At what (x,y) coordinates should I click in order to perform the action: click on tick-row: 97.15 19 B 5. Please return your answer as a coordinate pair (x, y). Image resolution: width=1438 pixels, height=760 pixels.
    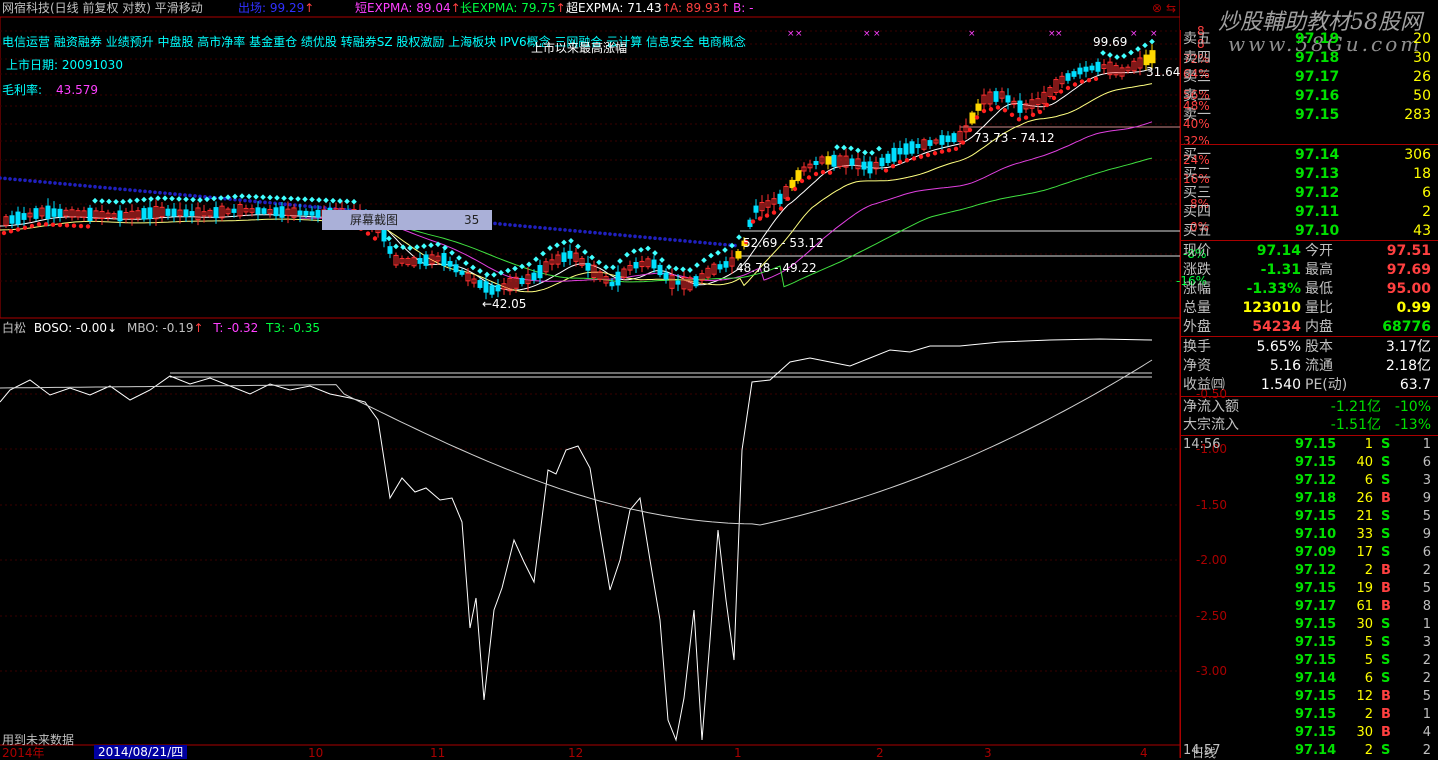
    Looking at the image, I should click on (1309, 589).